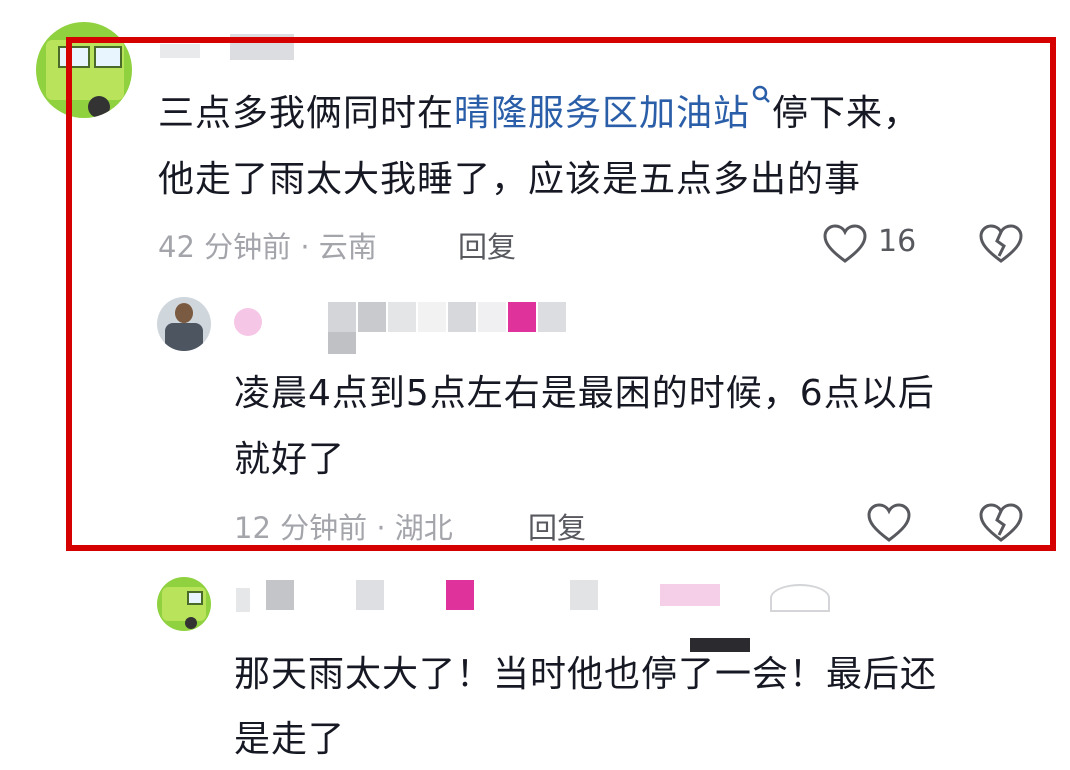 Image resolution: width=1070 pixels, height=770 pixels. Describe the element at coordinates (195, 598) in the screenshot. I see `truck-window` at that location.